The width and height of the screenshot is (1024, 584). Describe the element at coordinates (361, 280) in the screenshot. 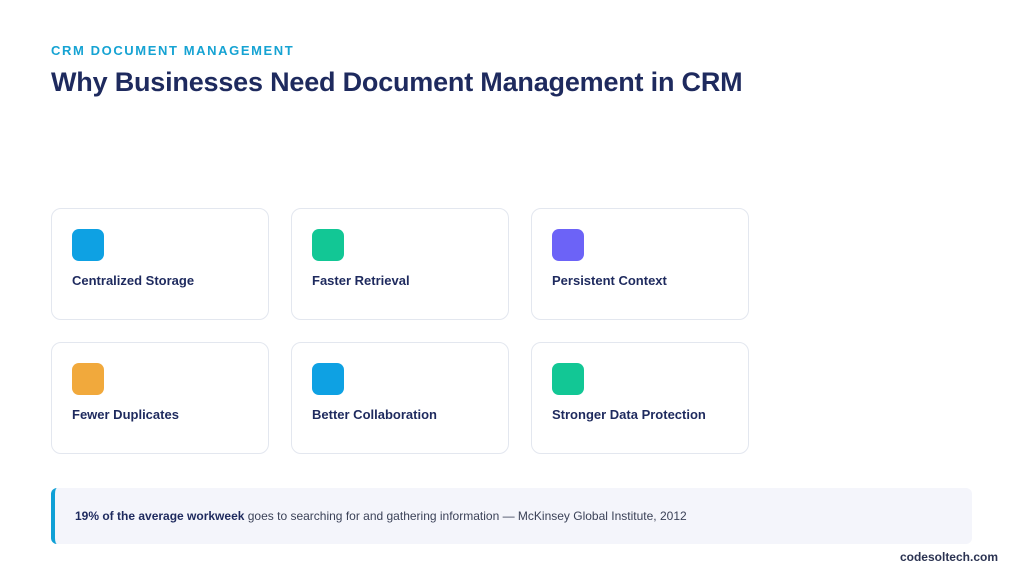

I see `benefit-label: Faster Retrieval` at that location.